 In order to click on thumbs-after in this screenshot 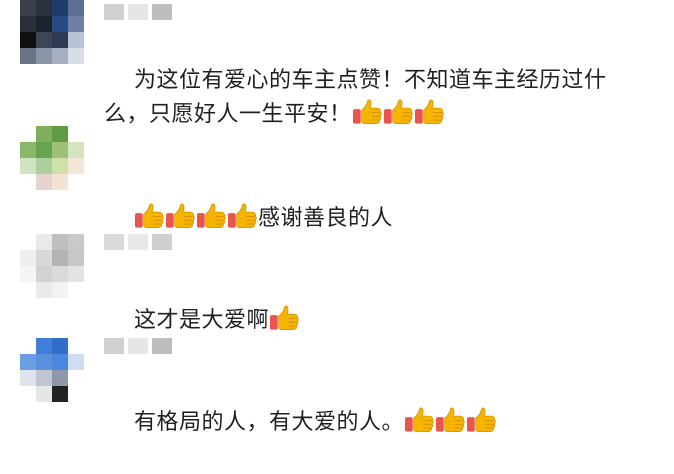, I will do `click(284, 319)`.